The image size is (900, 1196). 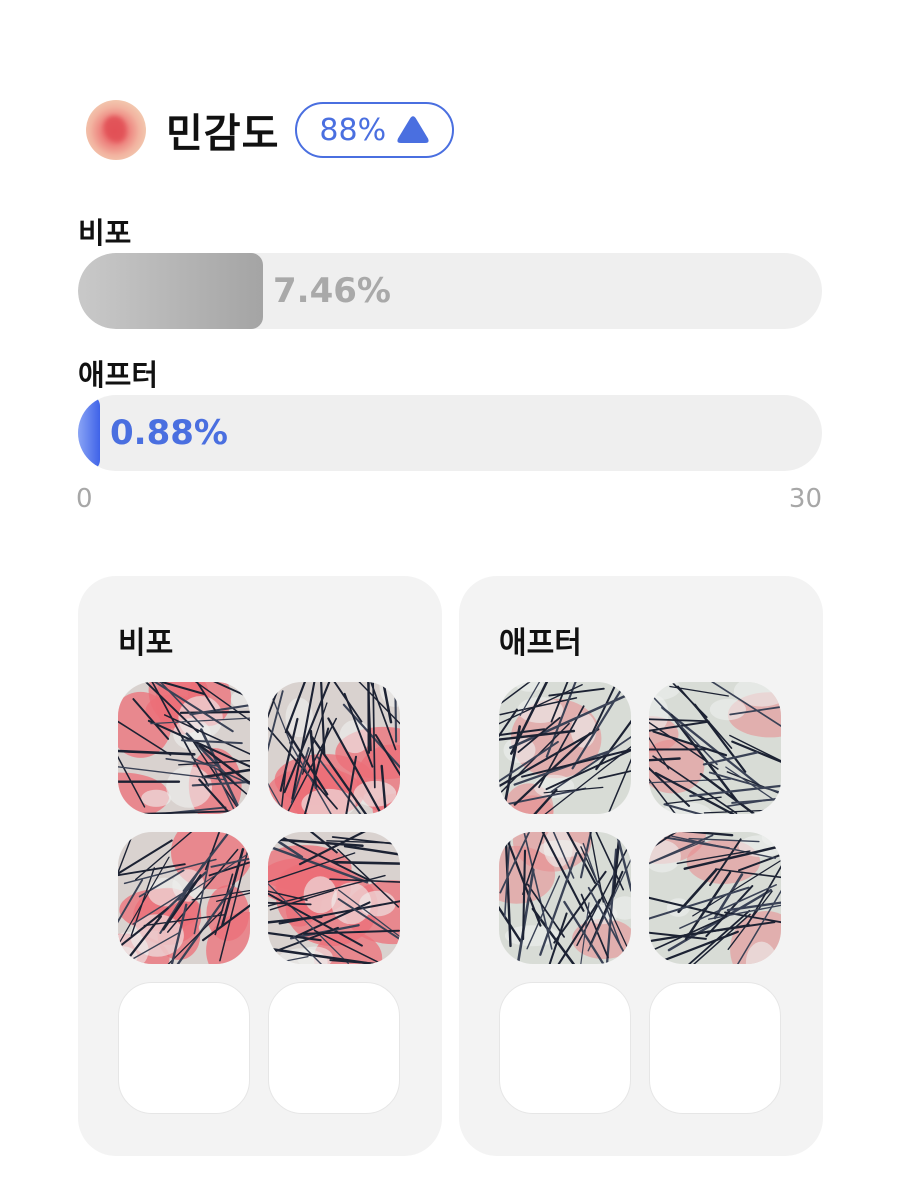 I want to click on after-bar-value: 0.88%, so click(x=169, y=433).